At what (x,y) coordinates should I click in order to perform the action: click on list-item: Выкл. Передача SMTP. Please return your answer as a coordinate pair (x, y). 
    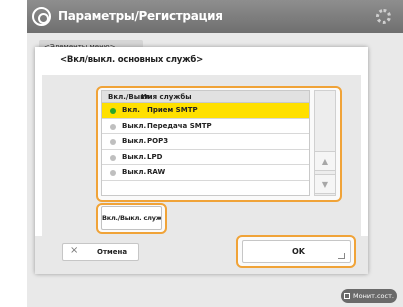
    Looking at the image, I should click on (205, 126).